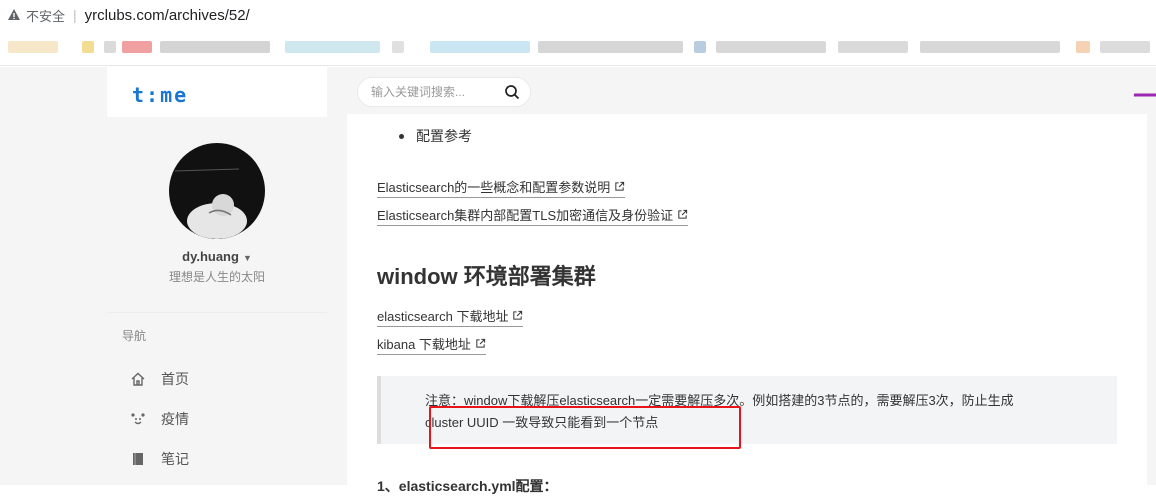  What do you see at coordinates (14, 15) in the screenshot?
I see `warning-icon` at bounding box center [14, 15].